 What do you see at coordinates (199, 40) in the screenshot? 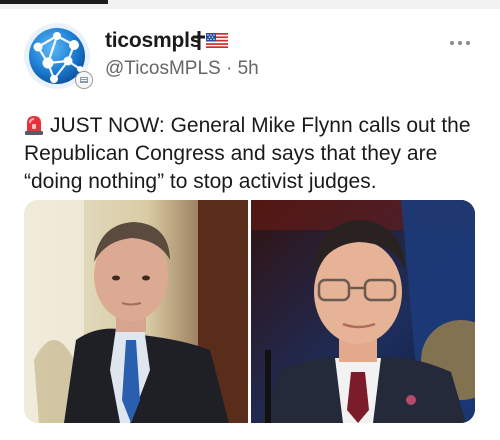
I see `cross-icon` at bounding box center [199, 40].